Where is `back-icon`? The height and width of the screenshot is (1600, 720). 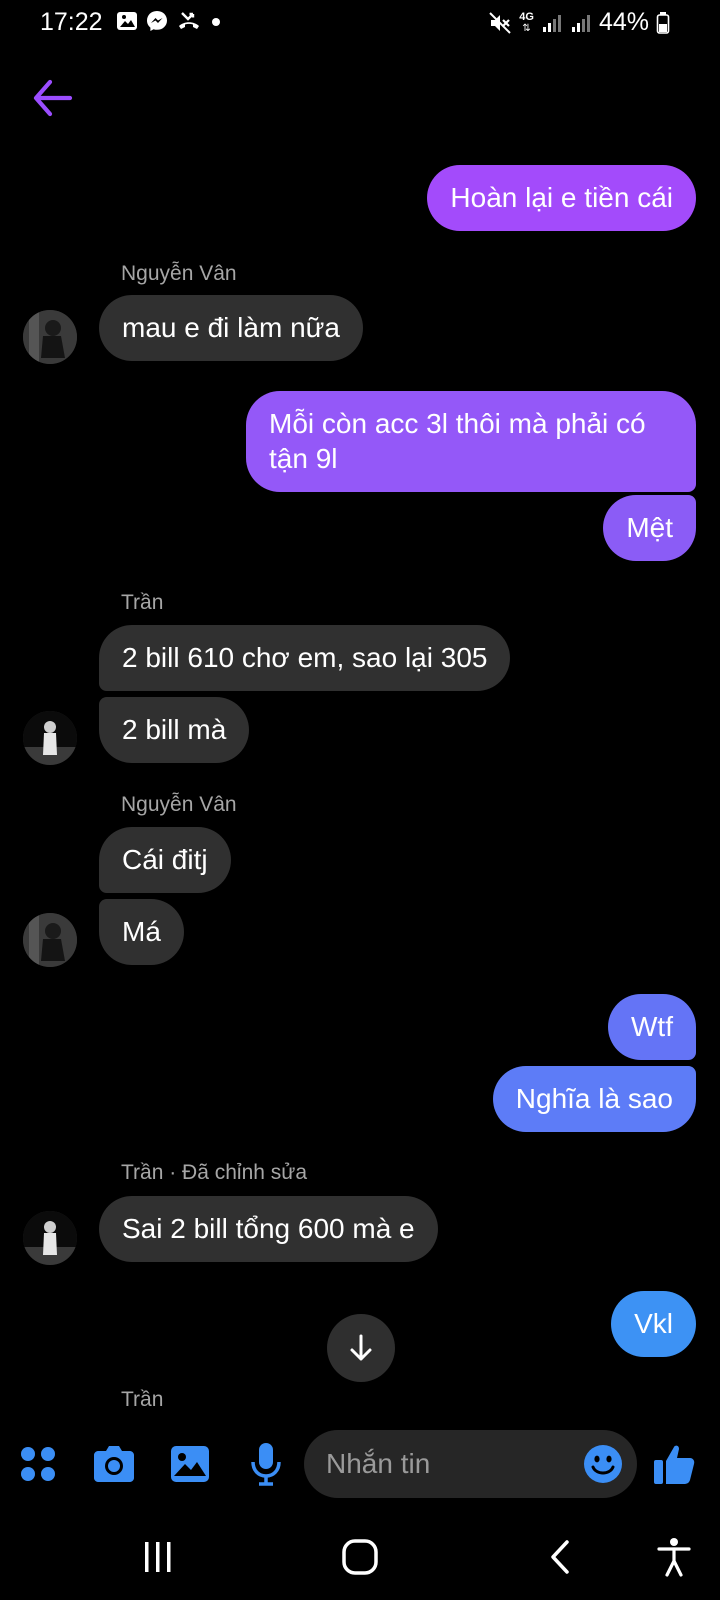 back-icon is located at coordinates (560, 1557).